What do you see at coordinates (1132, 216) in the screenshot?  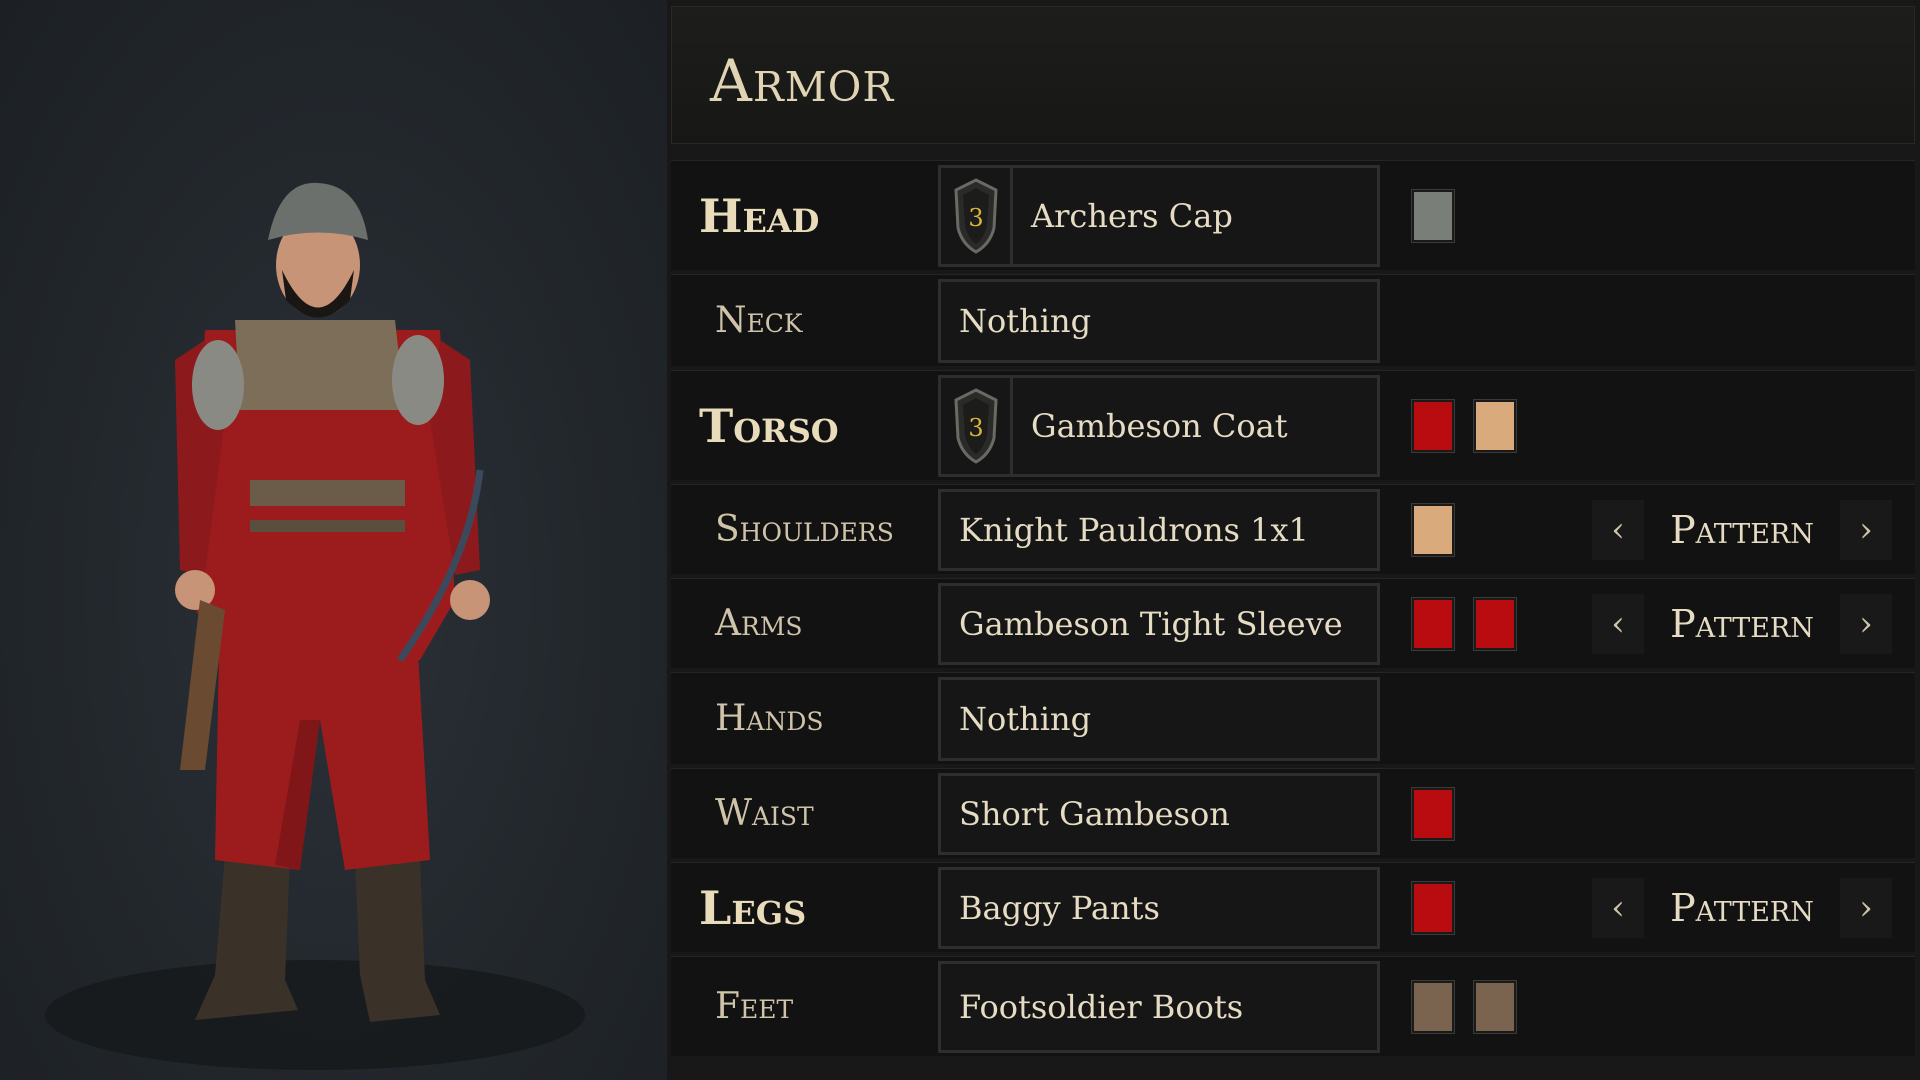 I see `item-name: Archers Cap` at bounding box center [1132, 216].